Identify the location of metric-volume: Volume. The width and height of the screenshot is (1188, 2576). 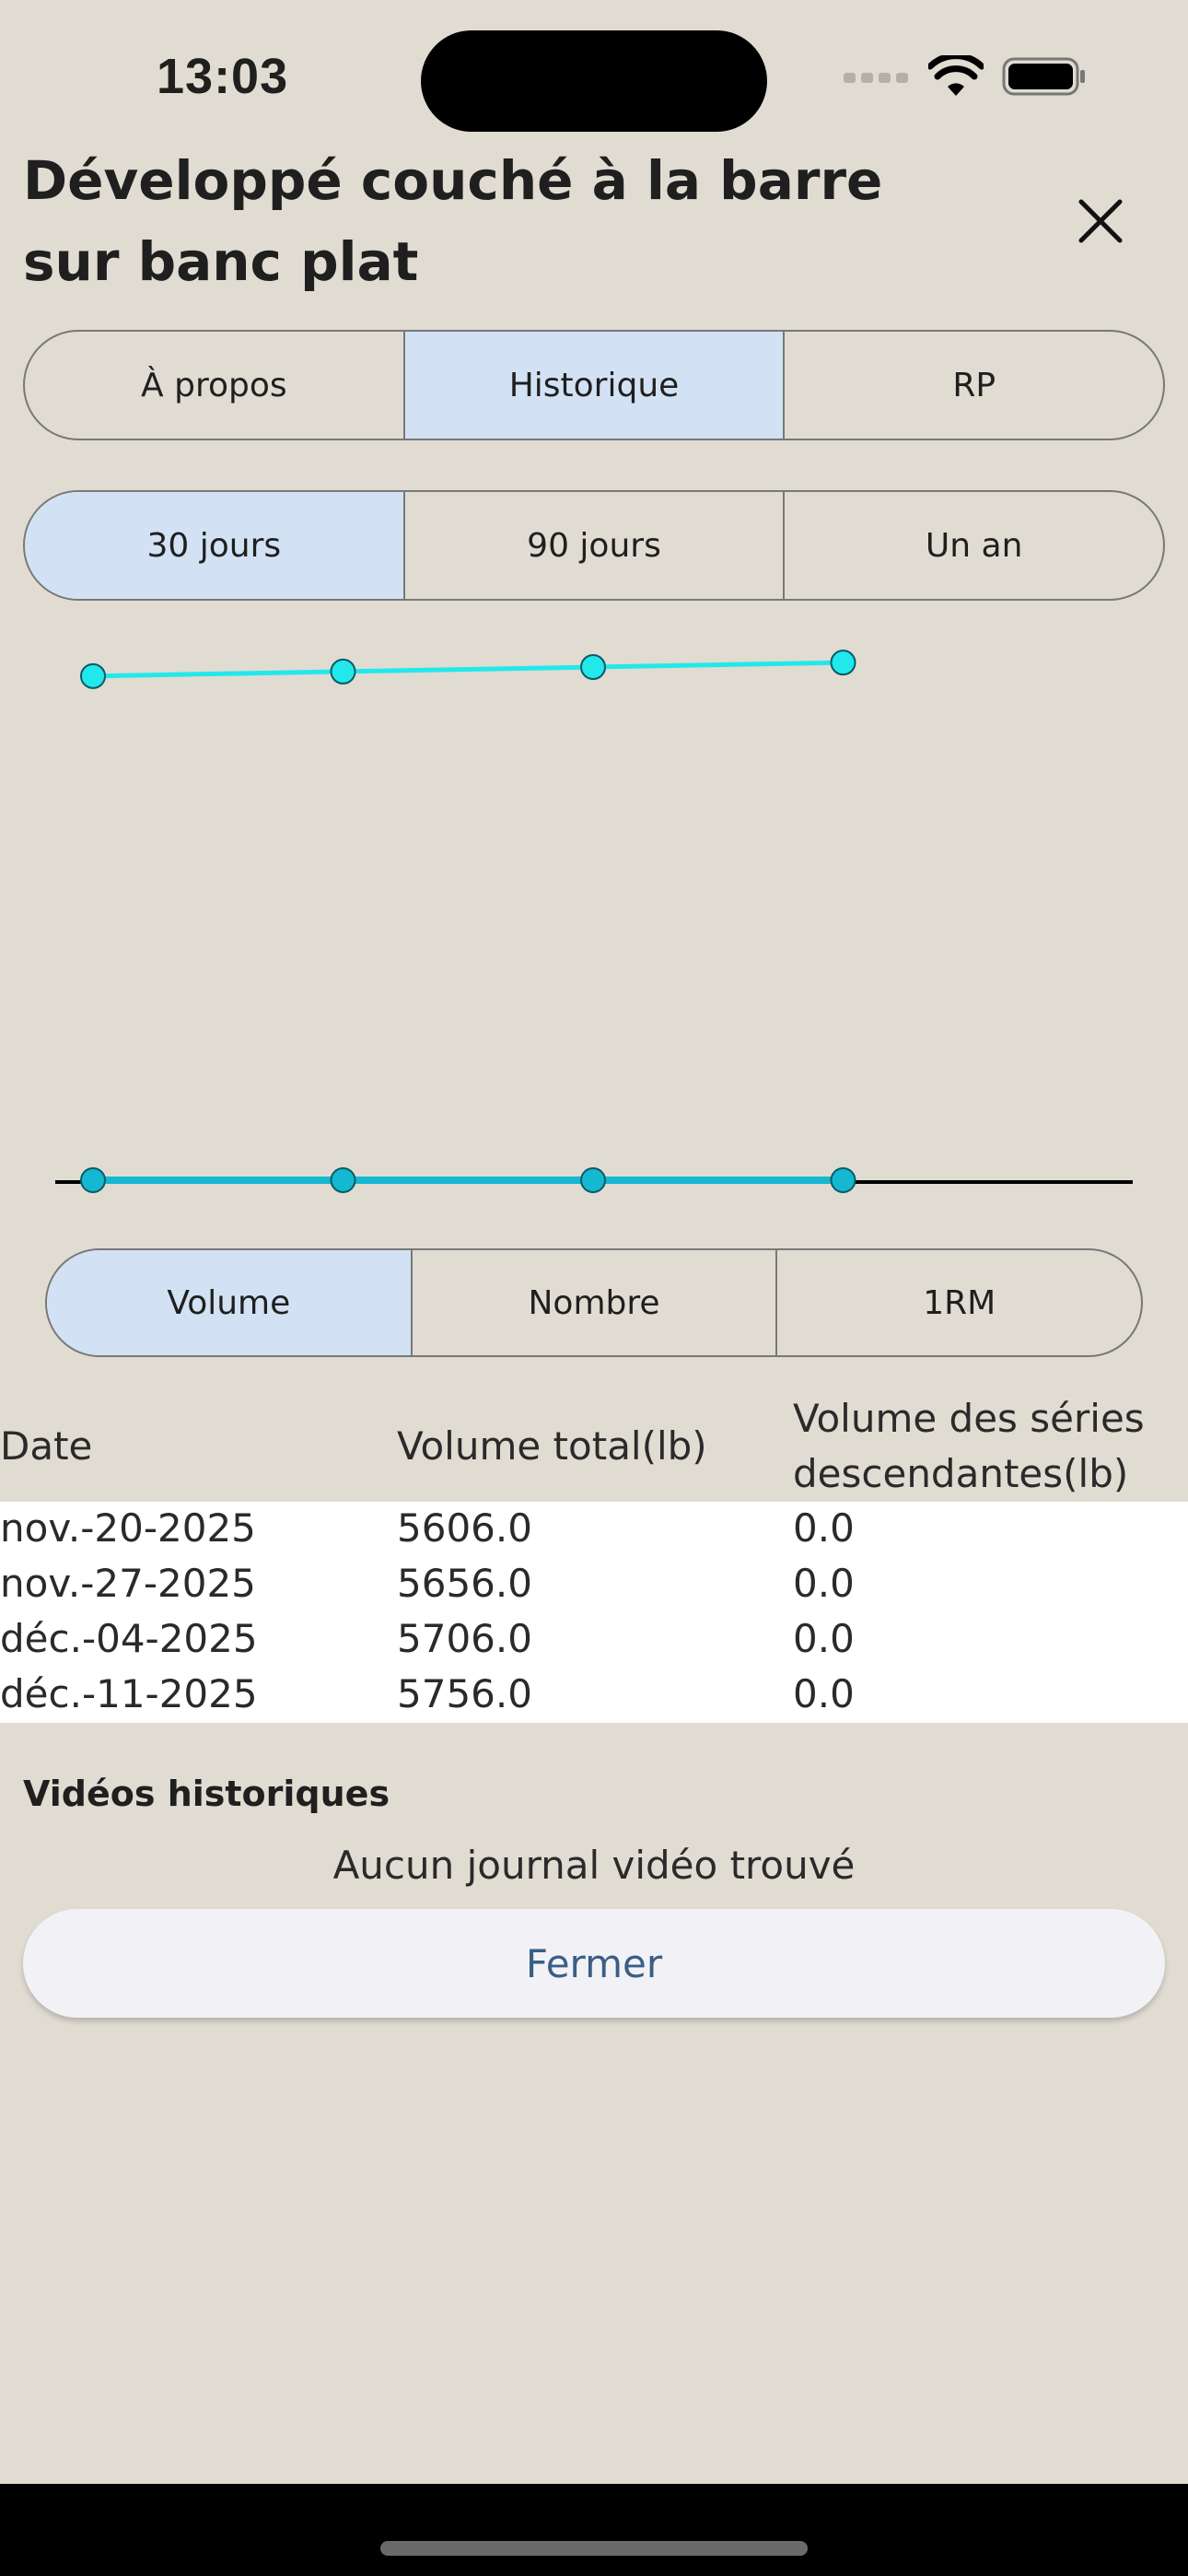
(230, 1302).